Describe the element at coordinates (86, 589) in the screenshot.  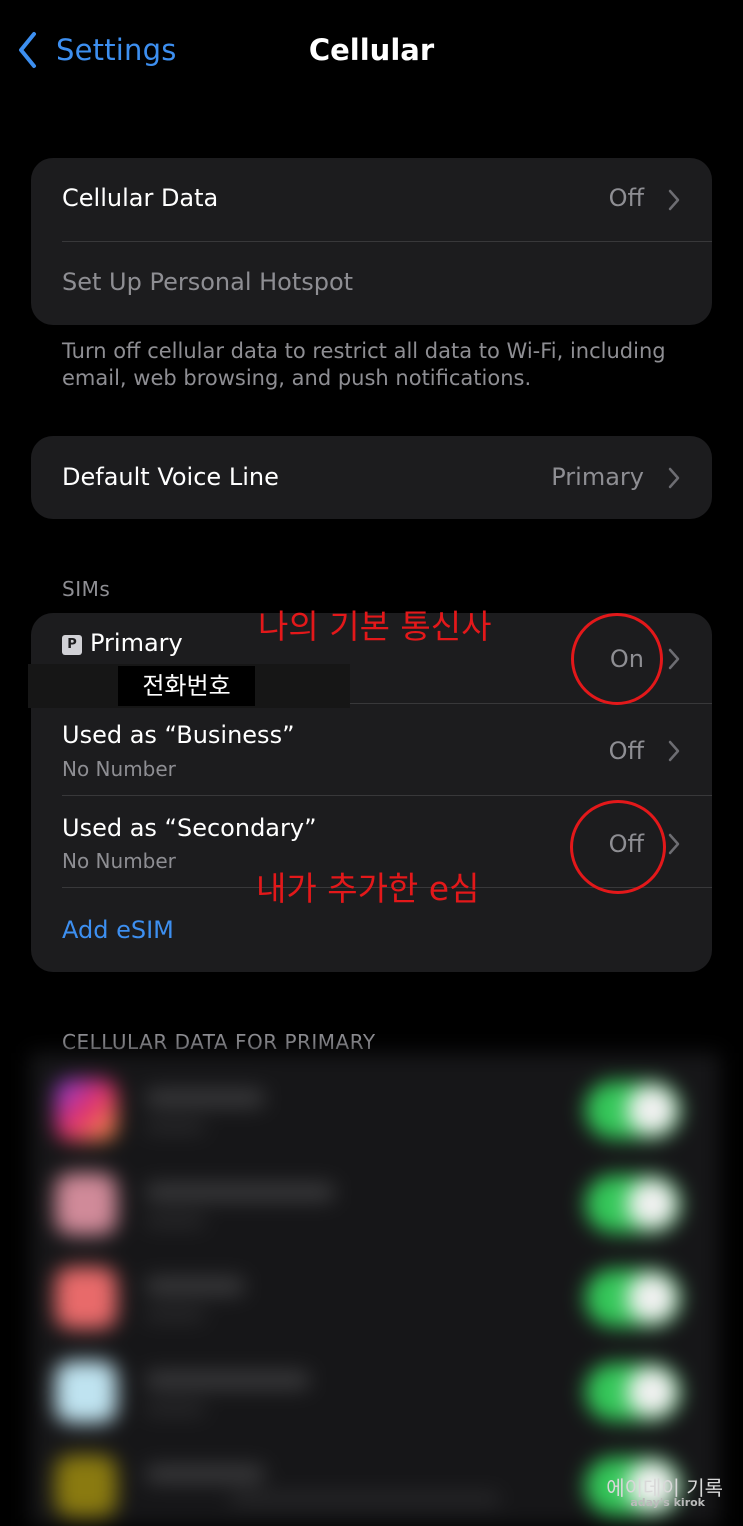
I see `sims-section-header: SIMs` at that location.